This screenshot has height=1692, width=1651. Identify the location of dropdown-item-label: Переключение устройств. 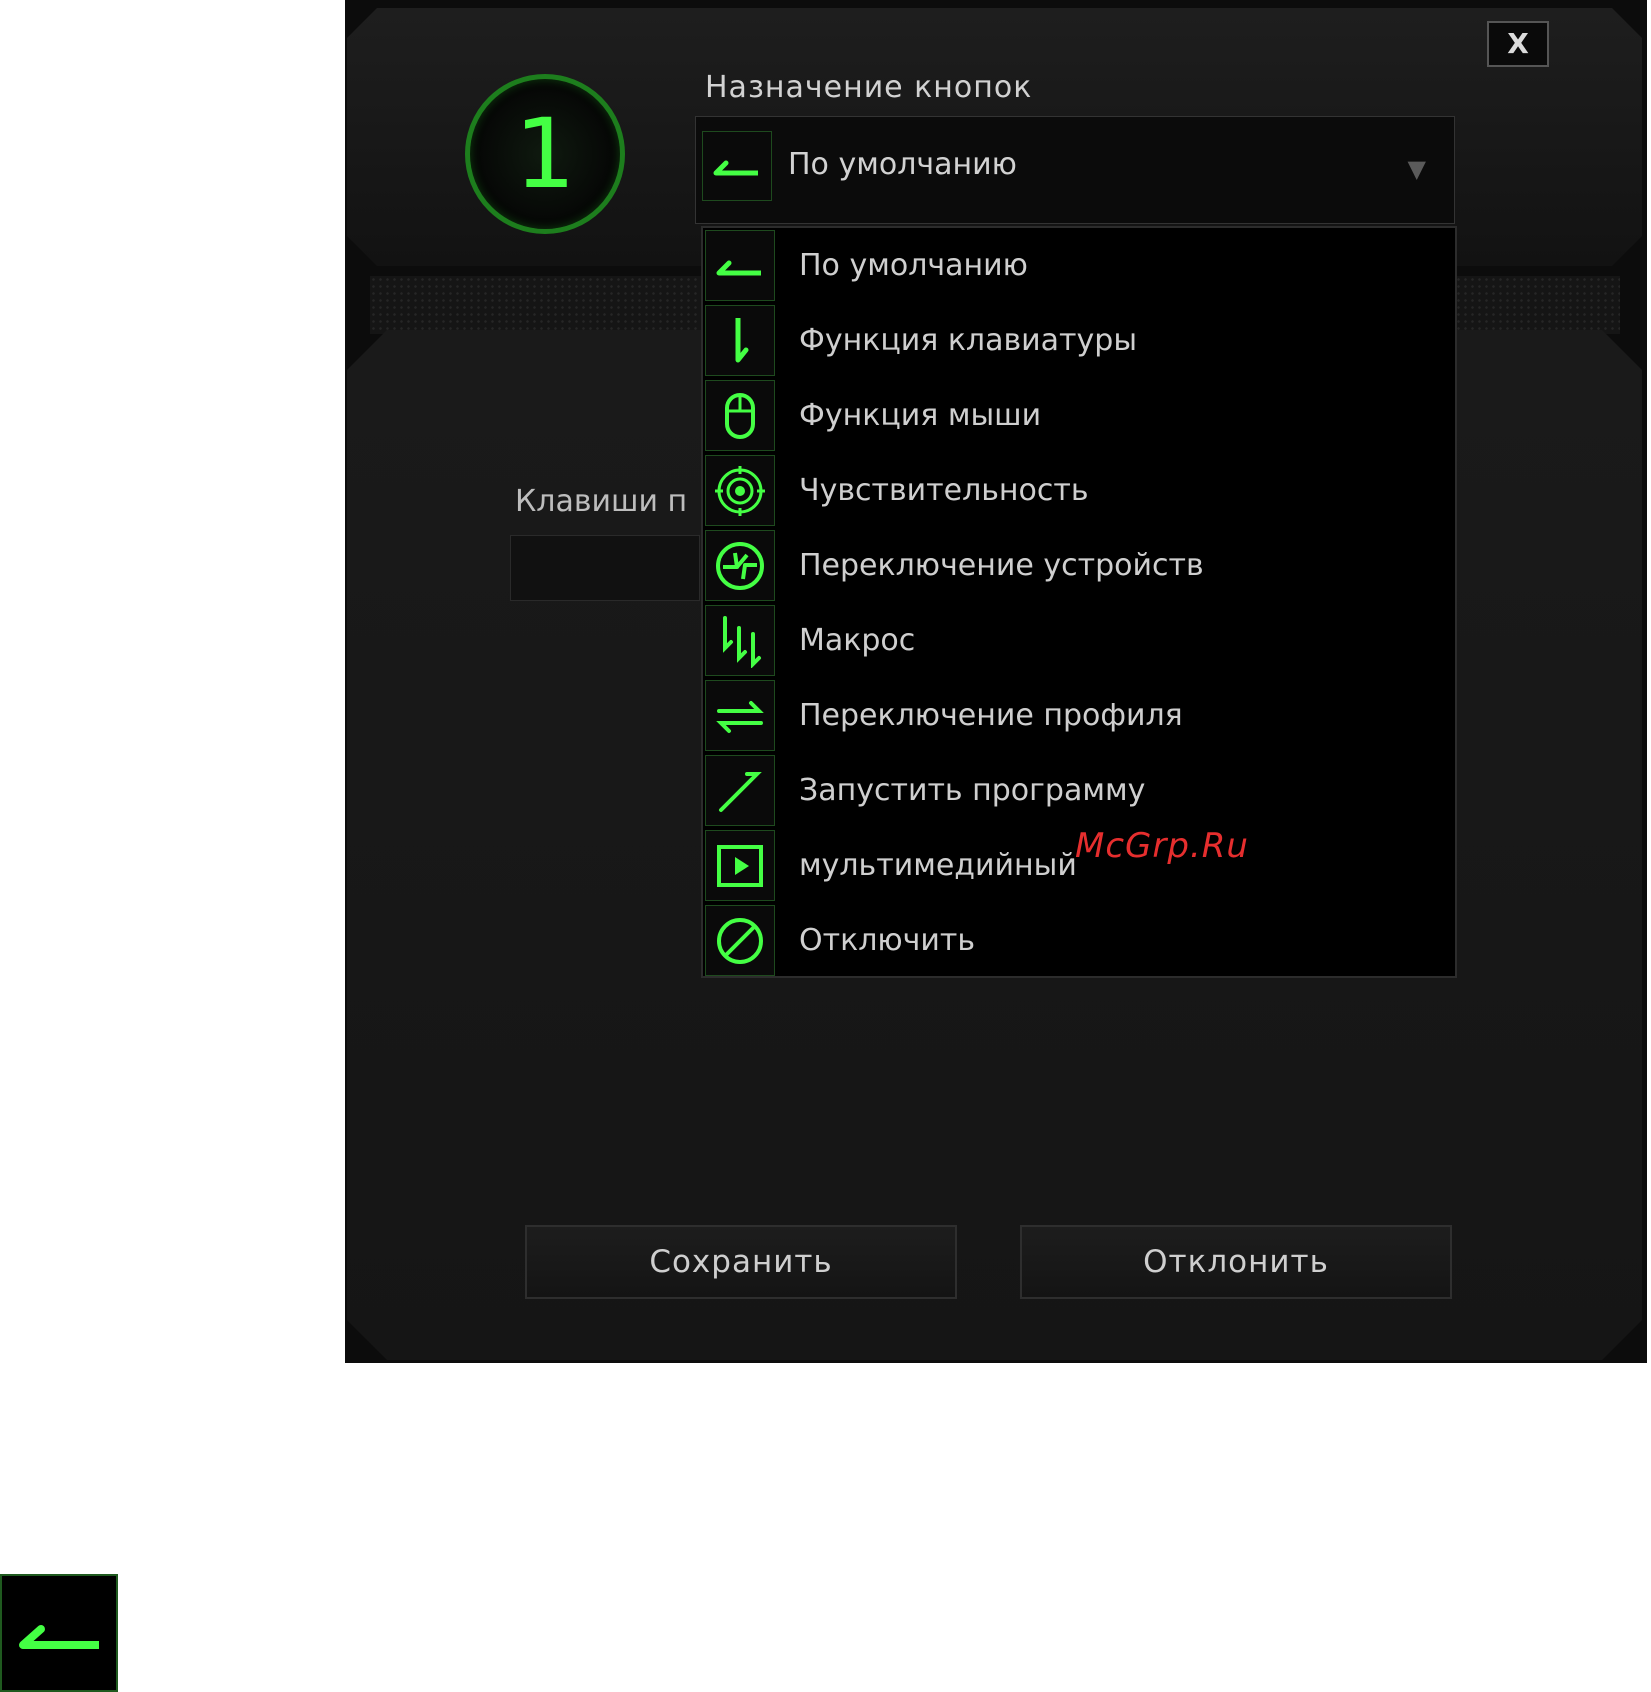
(1001, 565).